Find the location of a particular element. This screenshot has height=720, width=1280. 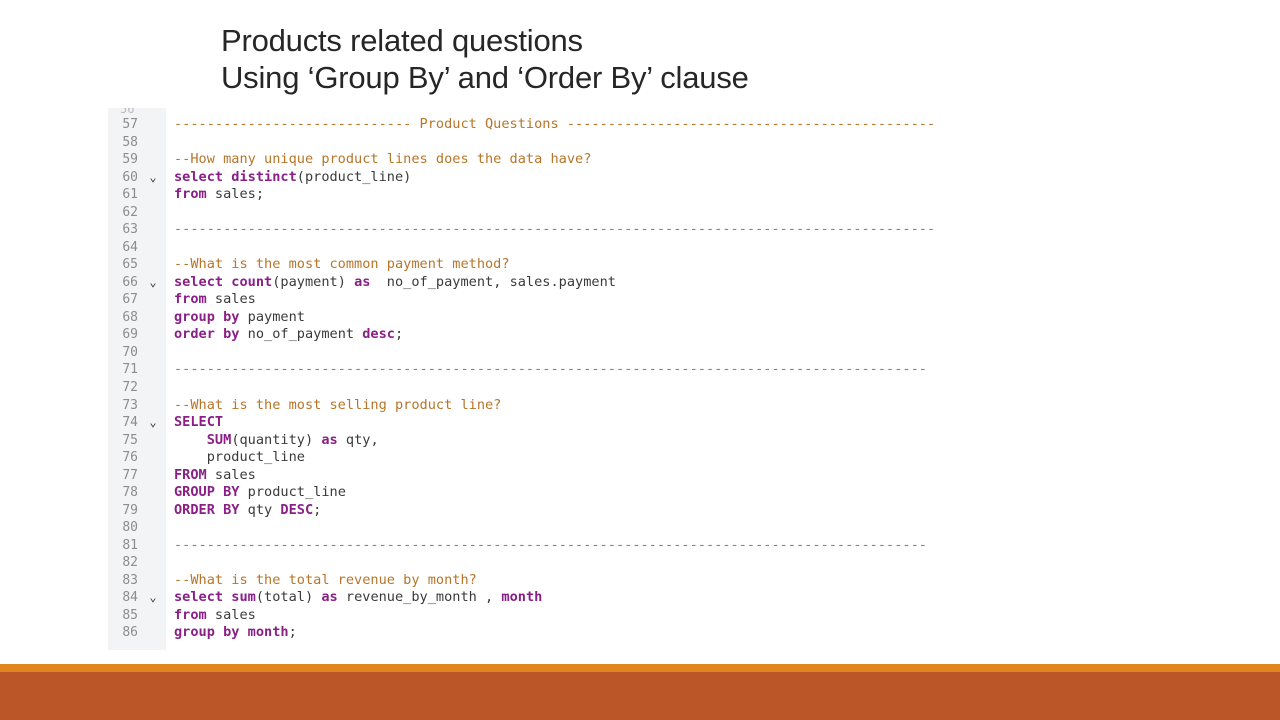

line-number: 61 is located at coordinates (130, 195).